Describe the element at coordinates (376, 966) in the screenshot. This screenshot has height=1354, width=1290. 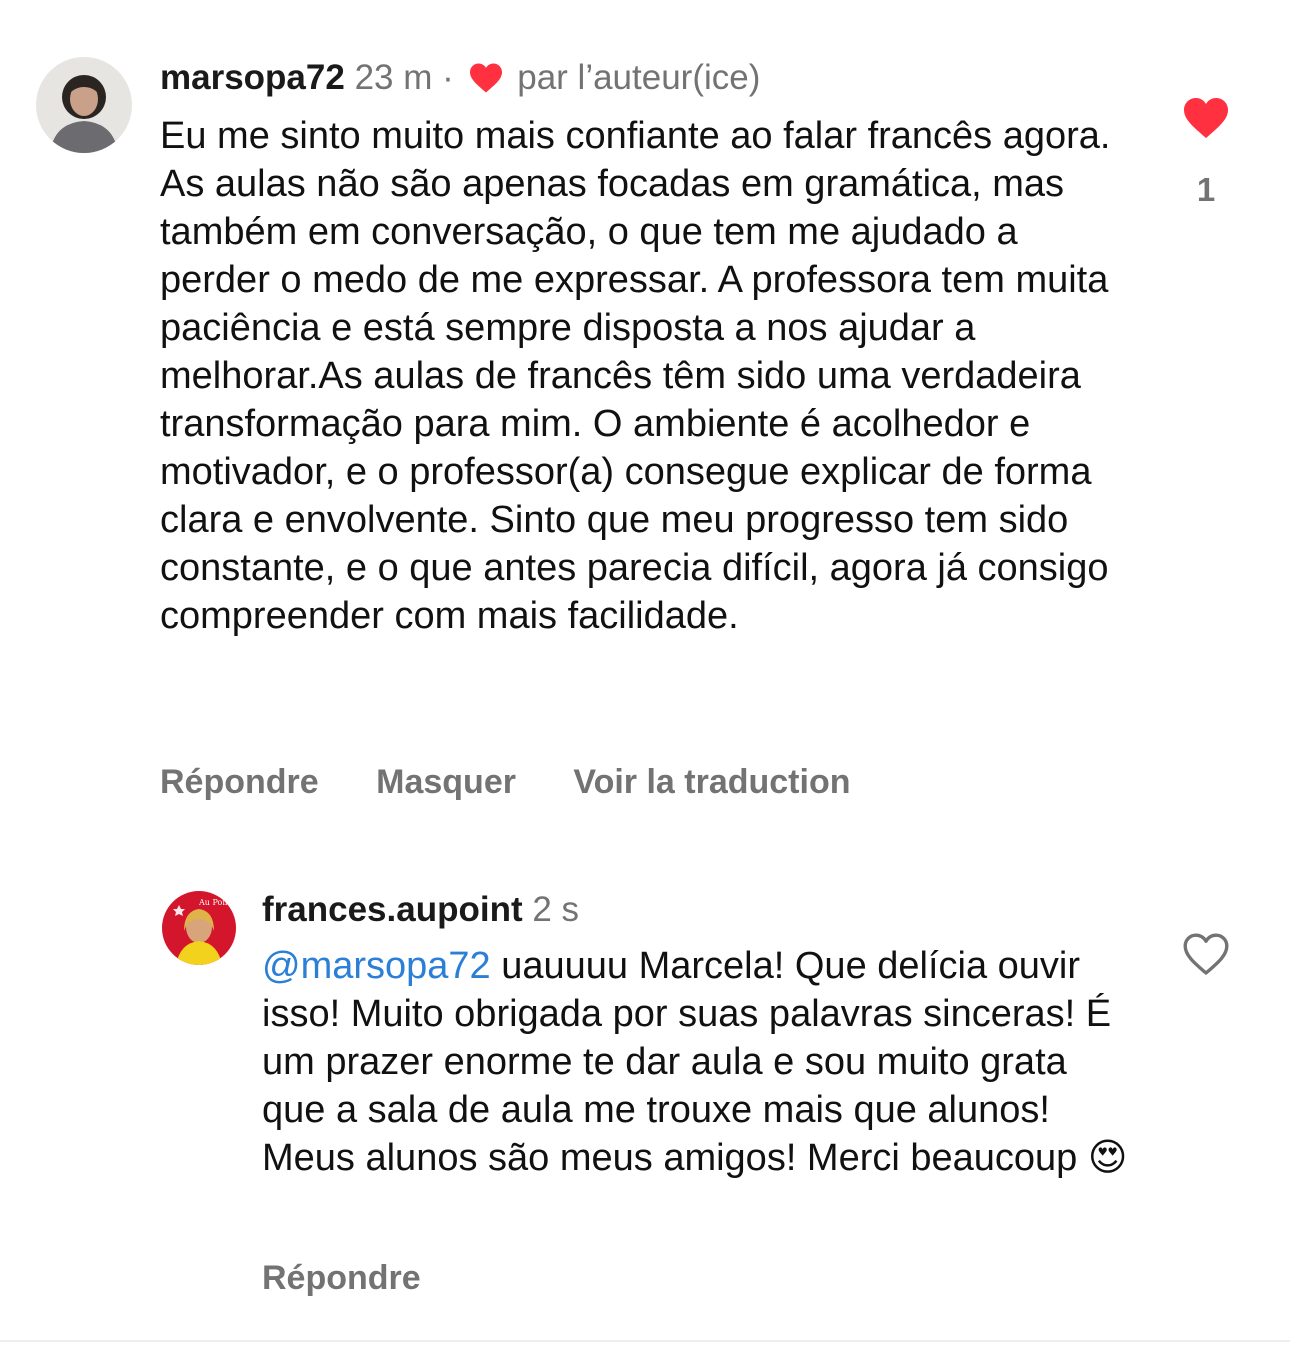
I see `reply-mention-link: @marsopa72` at that location.